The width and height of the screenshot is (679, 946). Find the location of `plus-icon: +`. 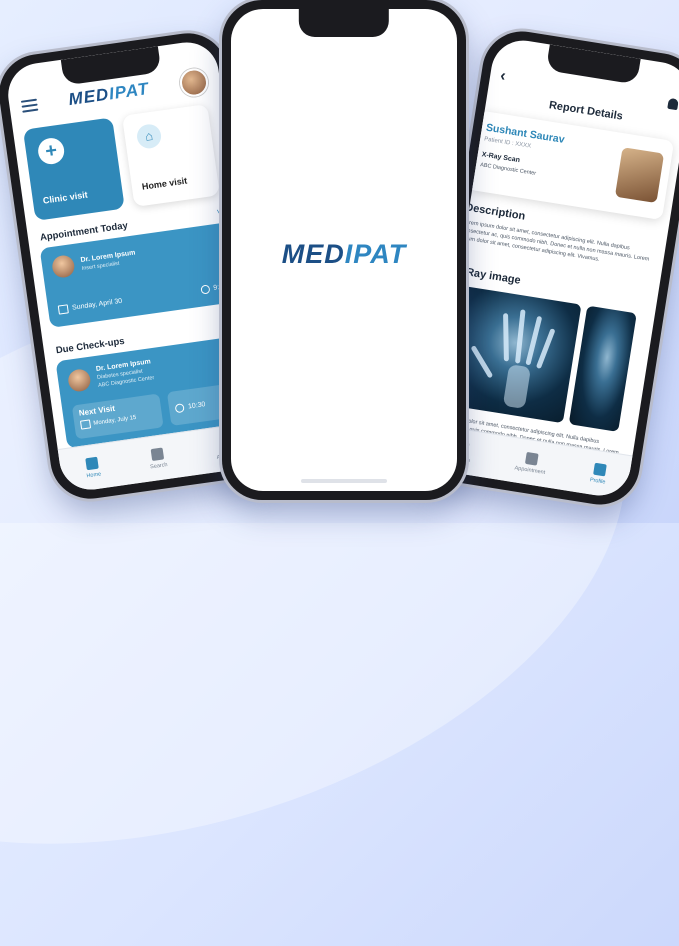

plus-icon: + is located at coordinates (51, 151).